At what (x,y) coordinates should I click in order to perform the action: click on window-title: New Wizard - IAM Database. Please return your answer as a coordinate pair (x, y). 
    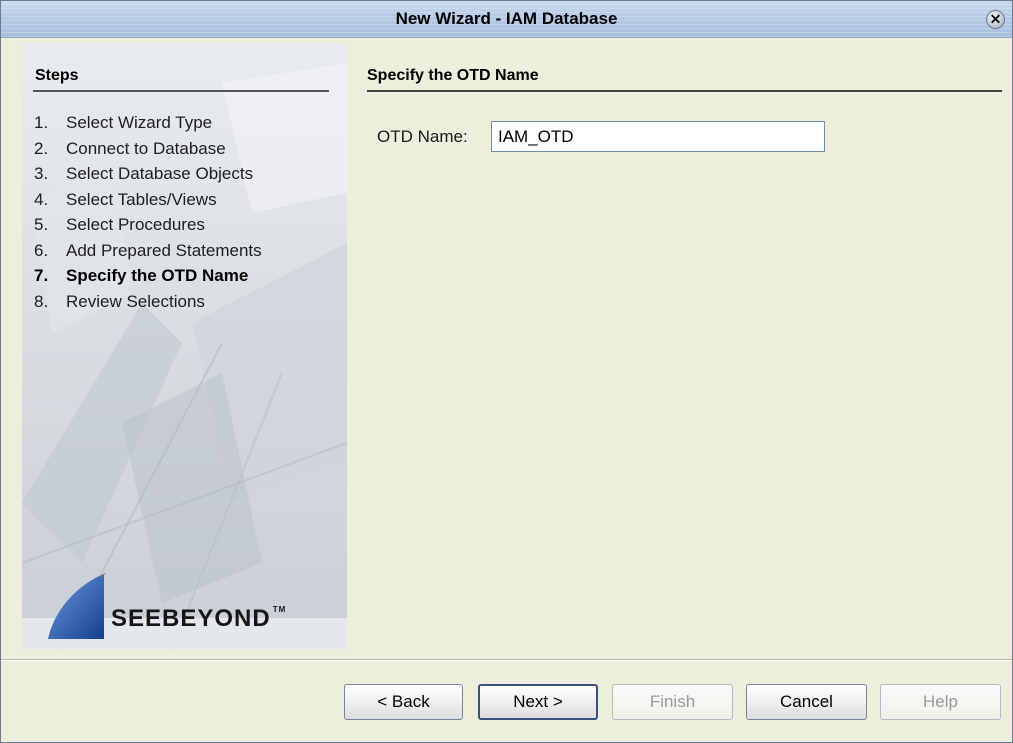
    Looking at the image, I should click on (506, 18).